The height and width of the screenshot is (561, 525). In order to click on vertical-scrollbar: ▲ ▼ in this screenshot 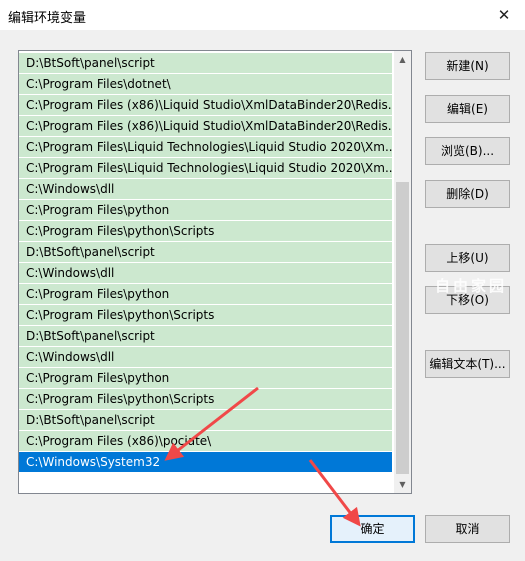, I will do `click(402, 272)`.